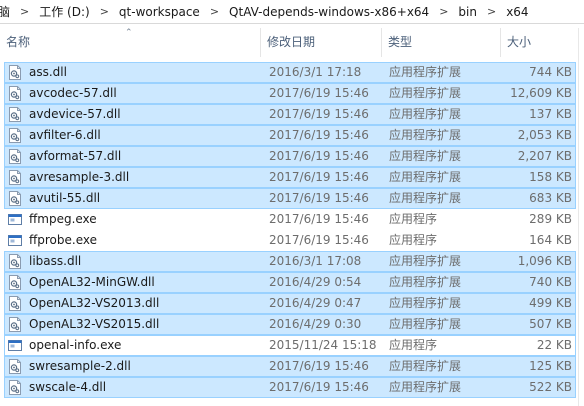 Image resolution: width=584 pixels, height=406 pixels. What do you see at coordinates (63, 240) in the screenshot?
I see `file-name: ffprobe.exe` at bounding box center [63, 240].